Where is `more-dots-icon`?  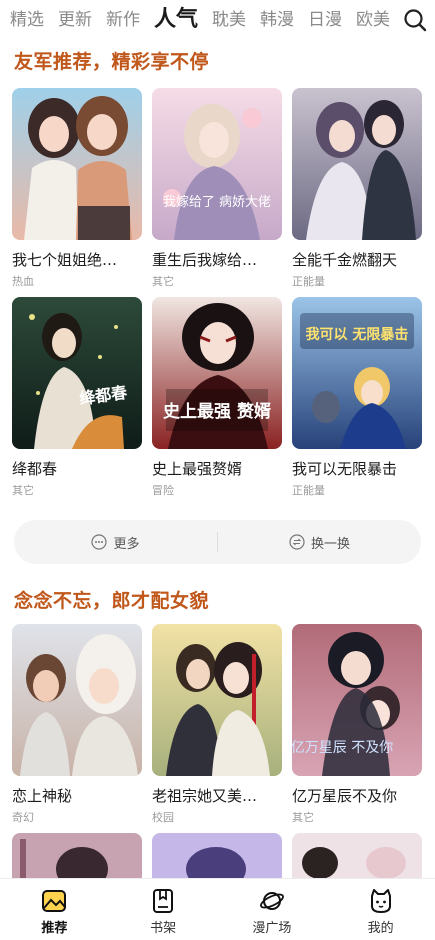
more-dots-icon is located at coordinates (99, 542).